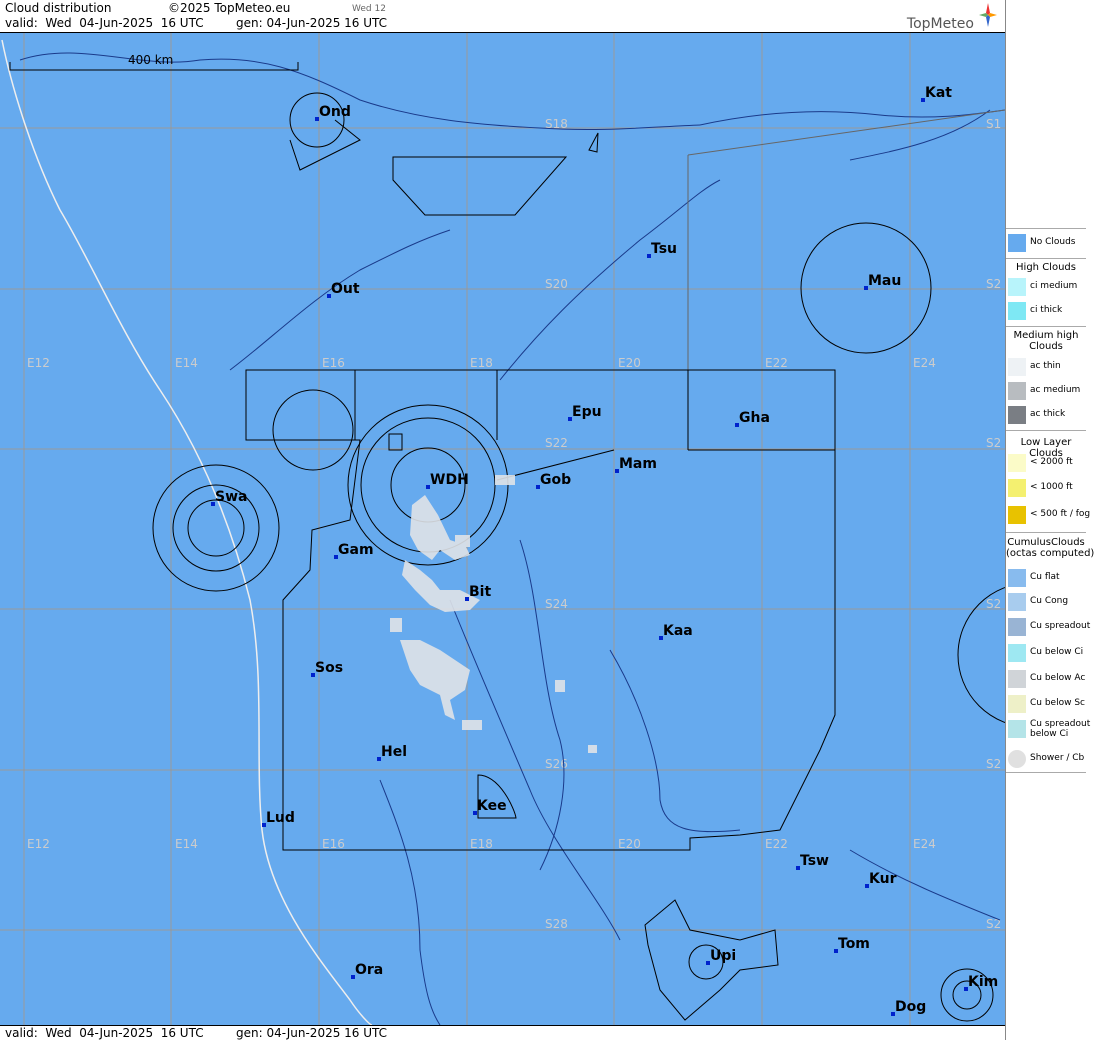 The image size is (1097, 1041). What do you see at coordinates (481, 363) in the screenshot?
I see `lon-label-e18: E18` at bounding box center [481, 363].